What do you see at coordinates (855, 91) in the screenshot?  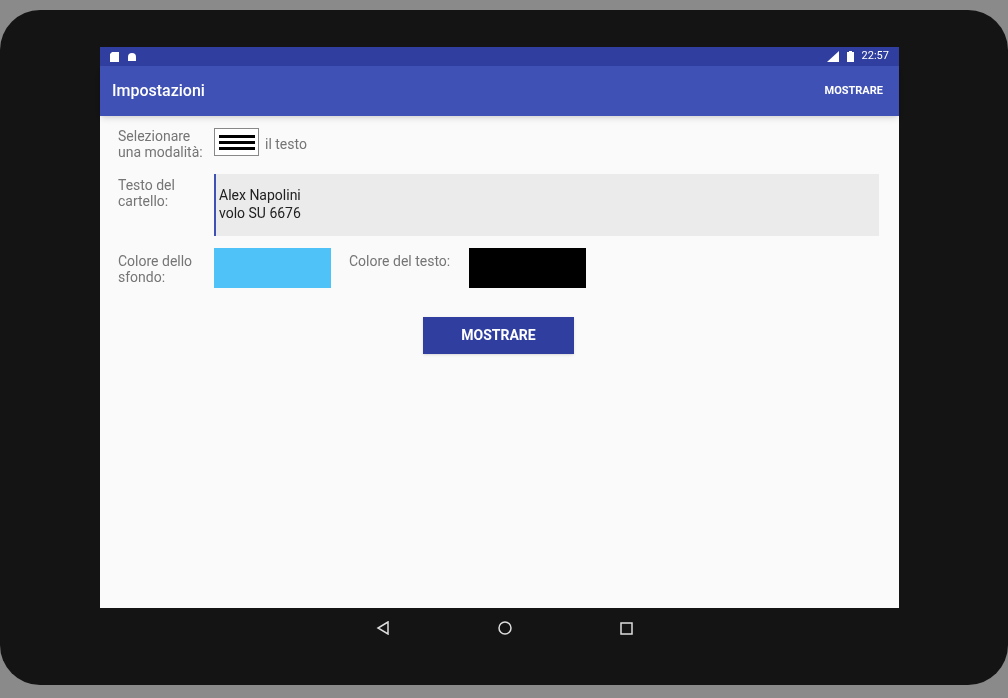 I see `show-action: MOSTRARE` at bounding box center [855, 91].